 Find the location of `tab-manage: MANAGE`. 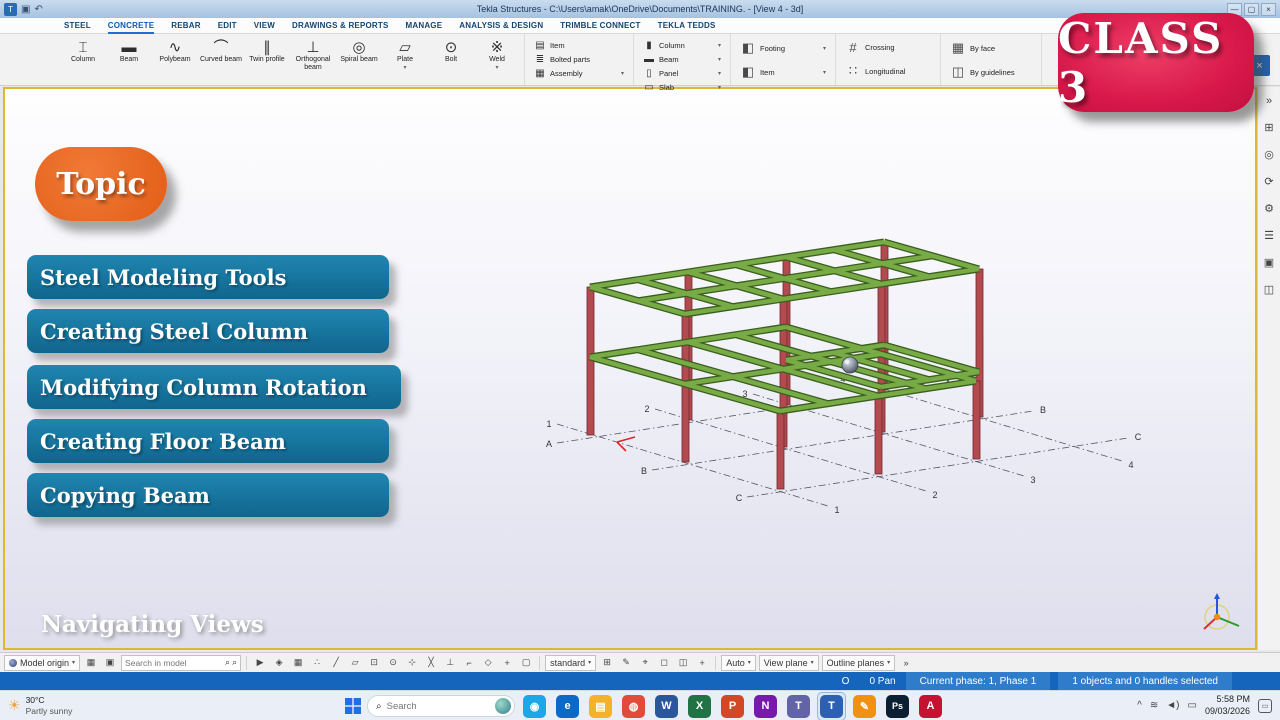

tab-manage: MANAGE is located at coordinates (424, 26).